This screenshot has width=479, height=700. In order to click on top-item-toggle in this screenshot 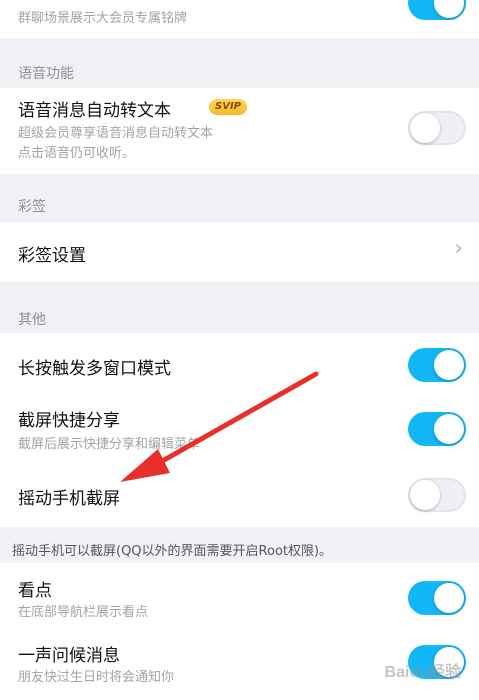, I will do `click(437, 10)`.